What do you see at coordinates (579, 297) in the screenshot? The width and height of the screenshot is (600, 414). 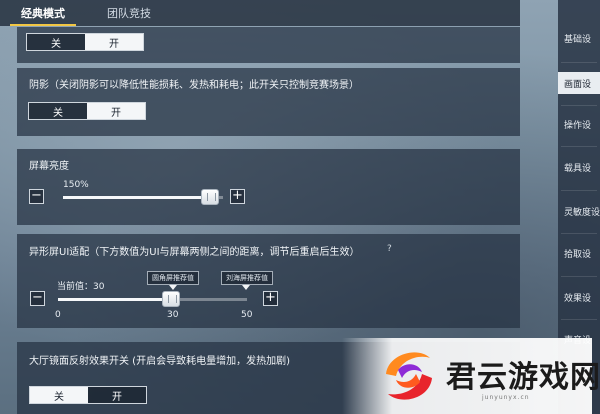 I see `side-item-effects: 效果设` at bounding box center [579, 297].